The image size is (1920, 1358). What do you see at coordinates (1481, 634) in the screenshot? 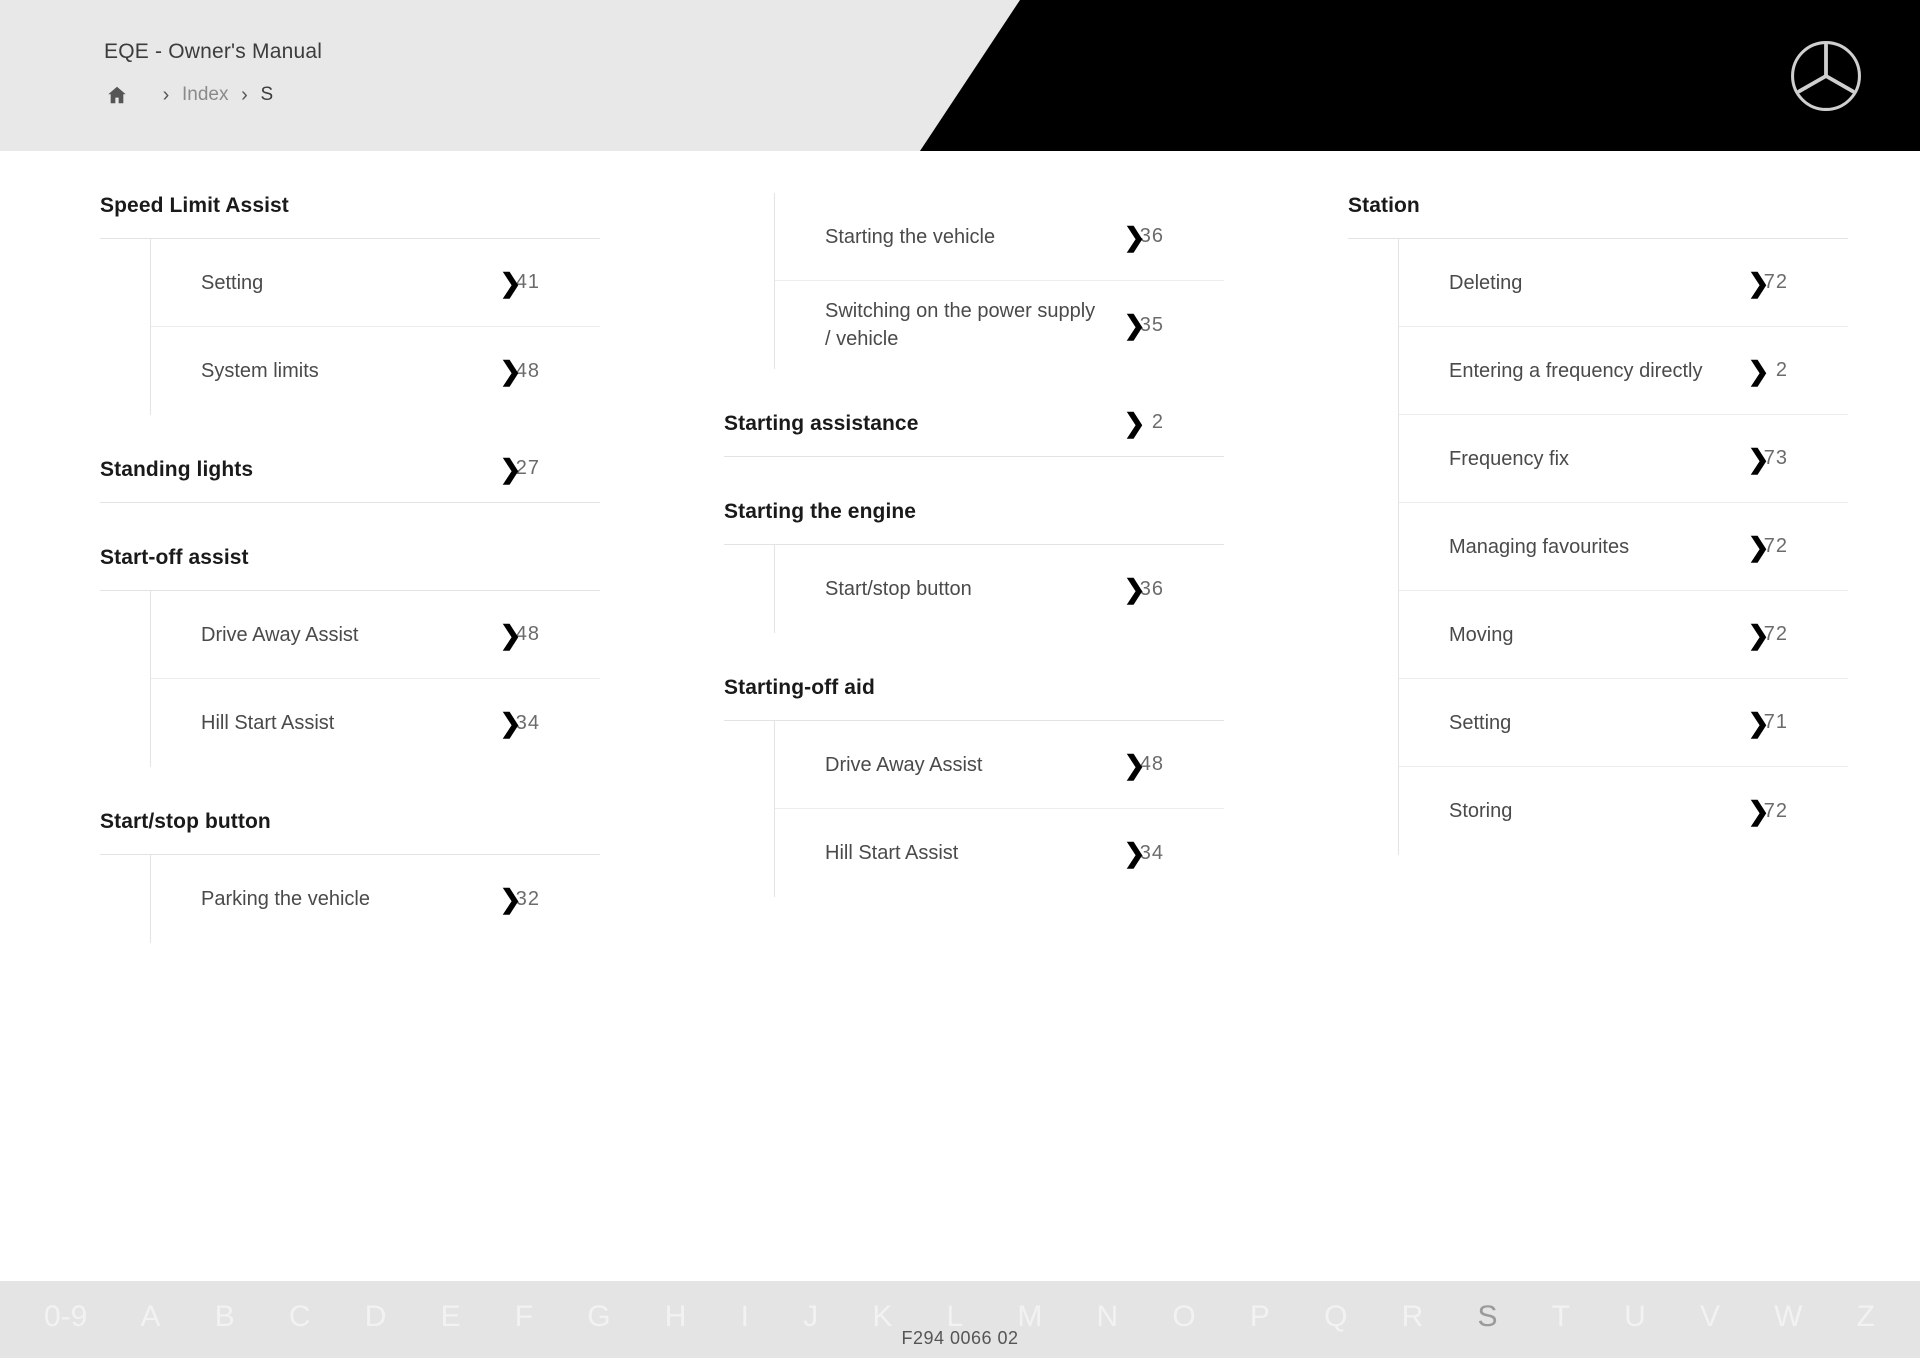
I see `index-entry-label: Moving` at bounding box center [1481, 634].